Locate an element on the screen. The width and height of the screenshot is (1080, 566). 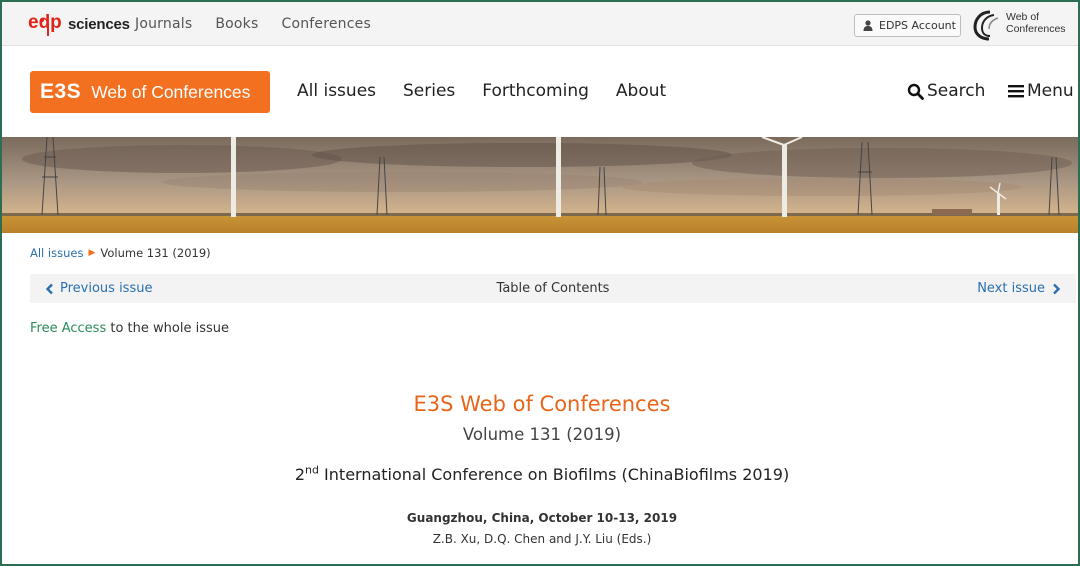
wof-swirl-icon is located at coordinates (986, 25).